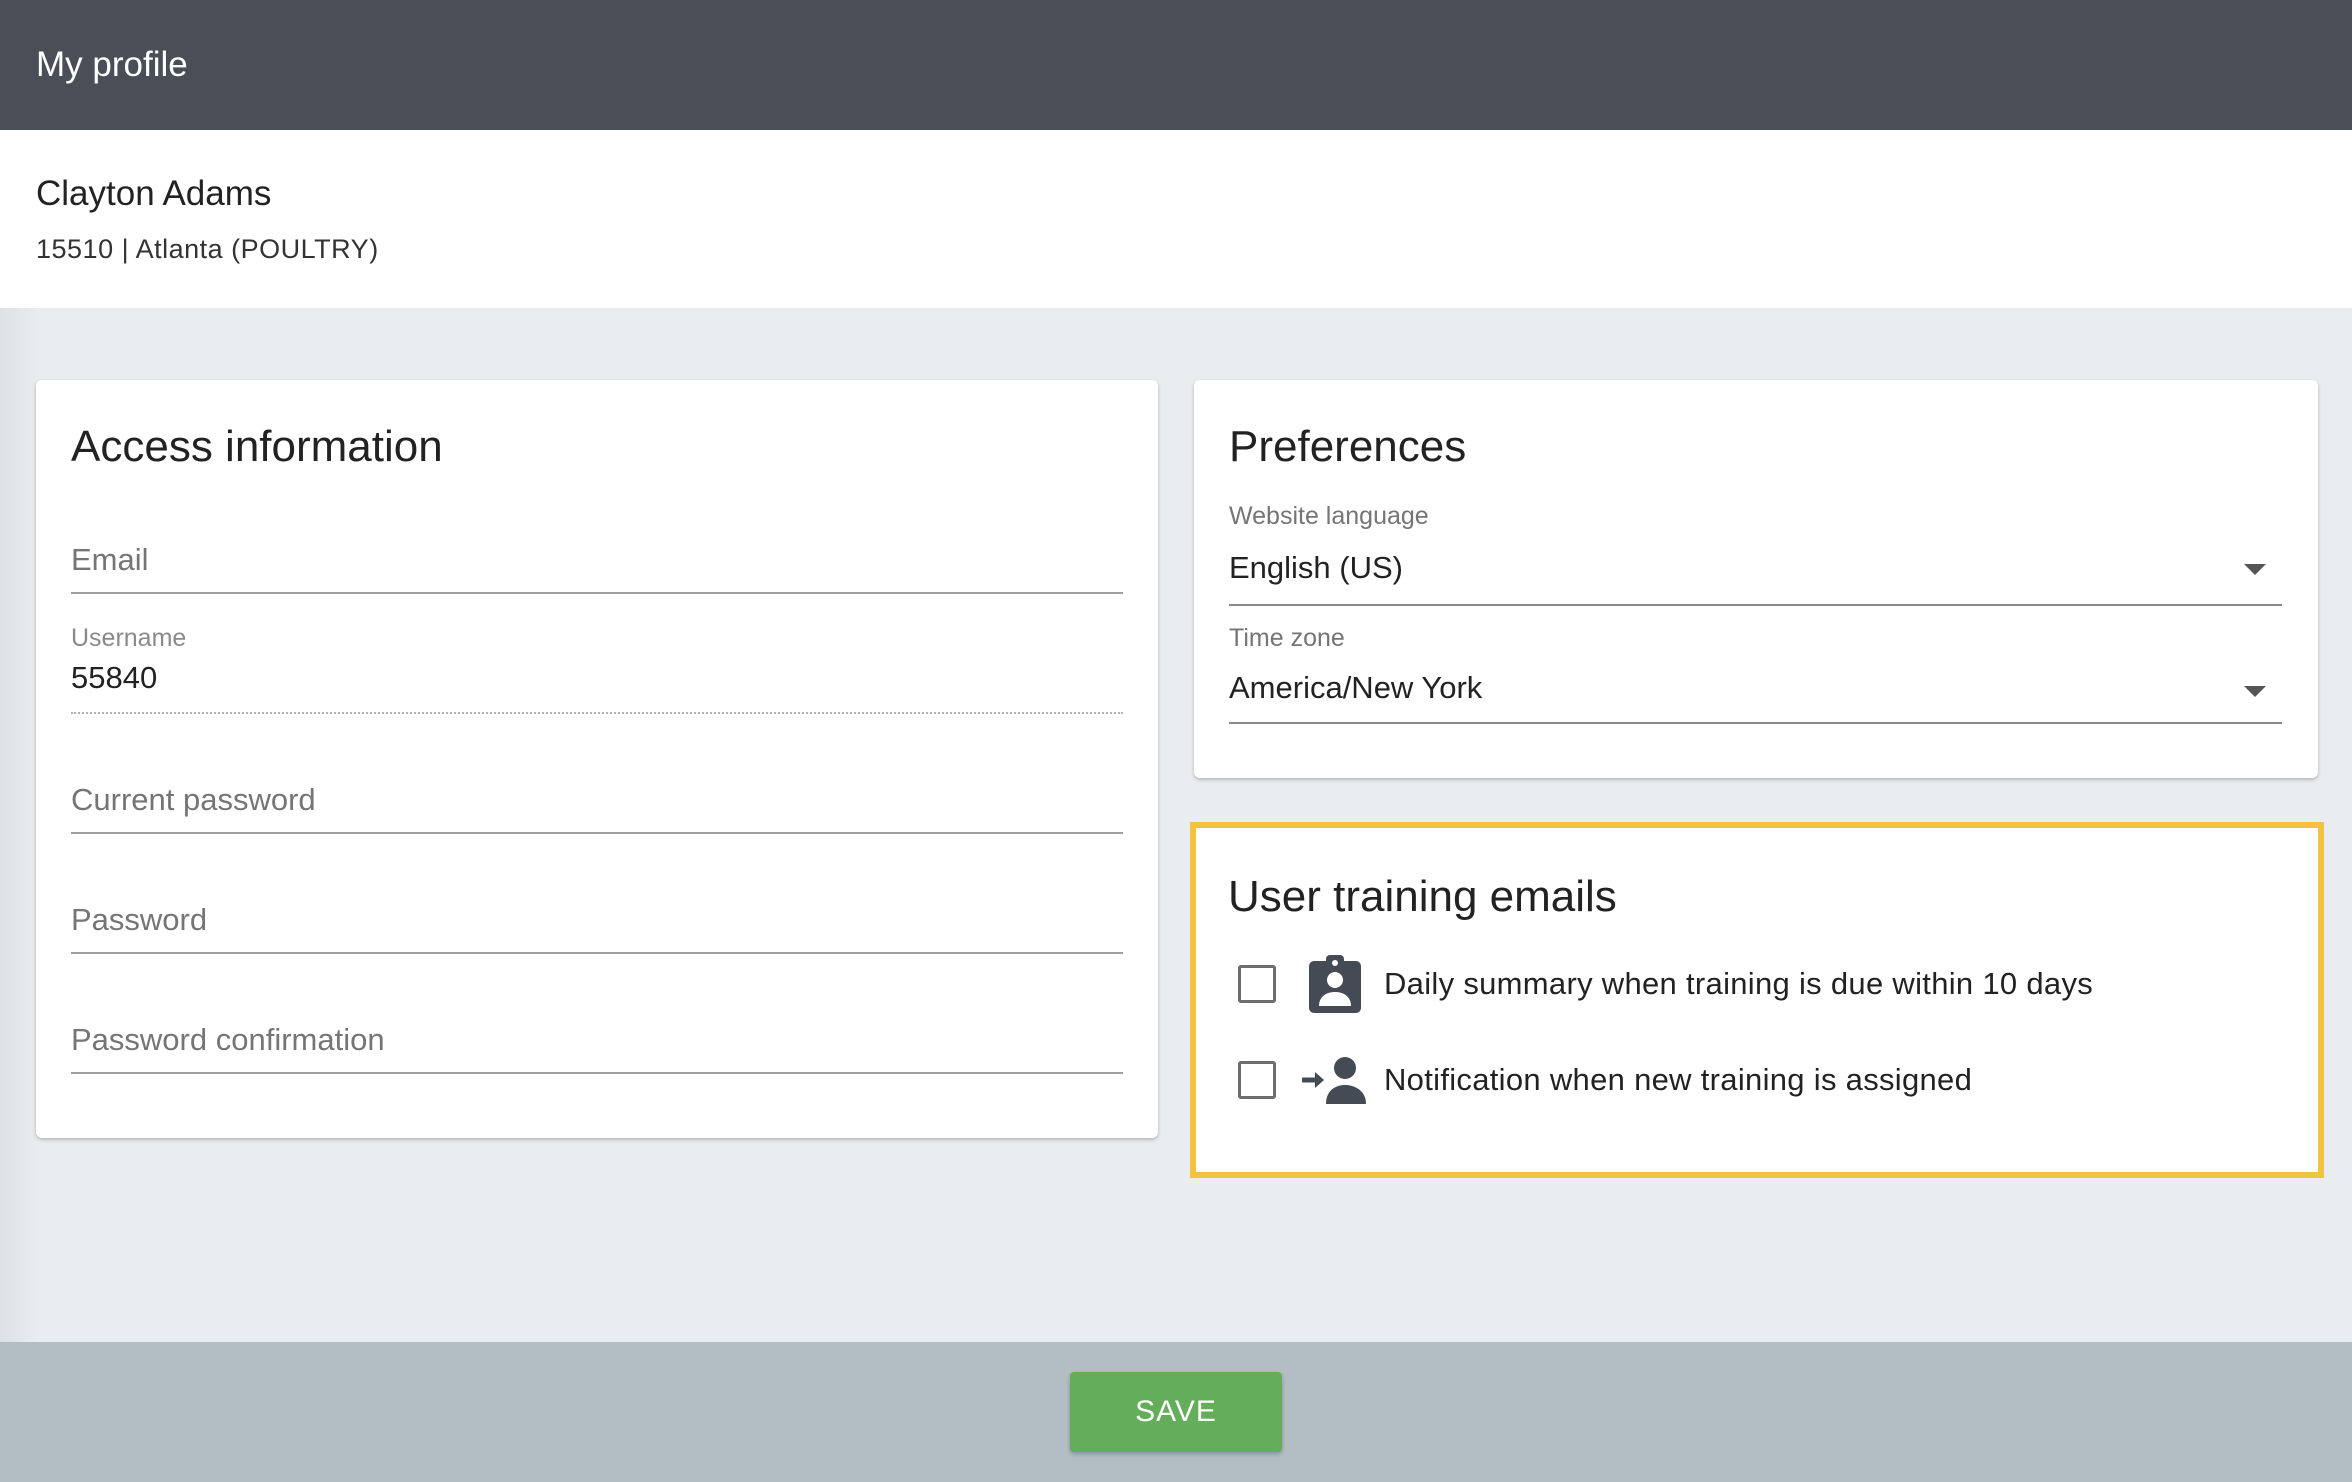  What do you see at coordinates (1329, 516) in the screenshot?
I see `website-language-label: Website language` at bounding box center [1329, 516].